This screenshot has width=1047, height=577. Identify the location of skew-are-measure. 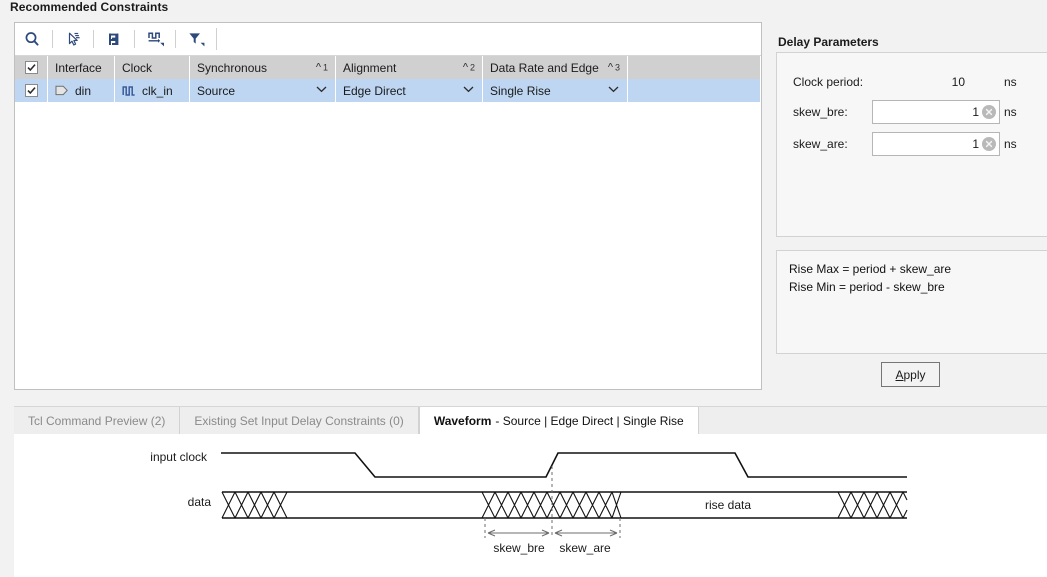
(586, 533).